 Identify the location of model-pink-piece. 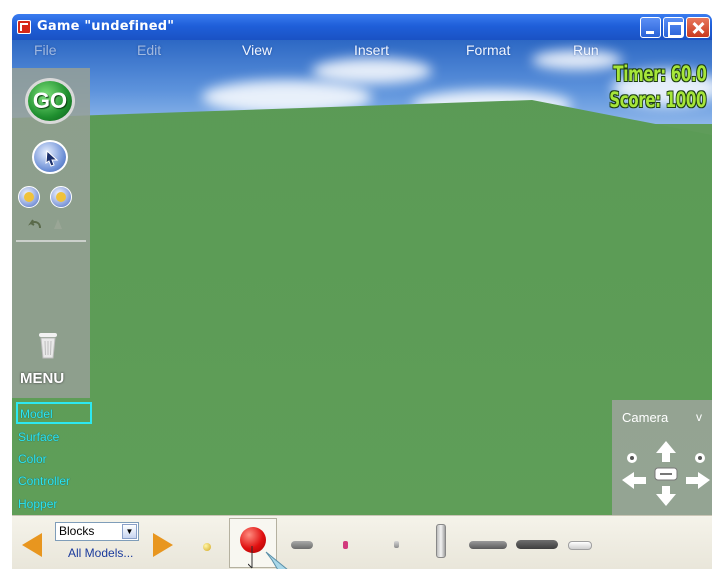
(345, 545).